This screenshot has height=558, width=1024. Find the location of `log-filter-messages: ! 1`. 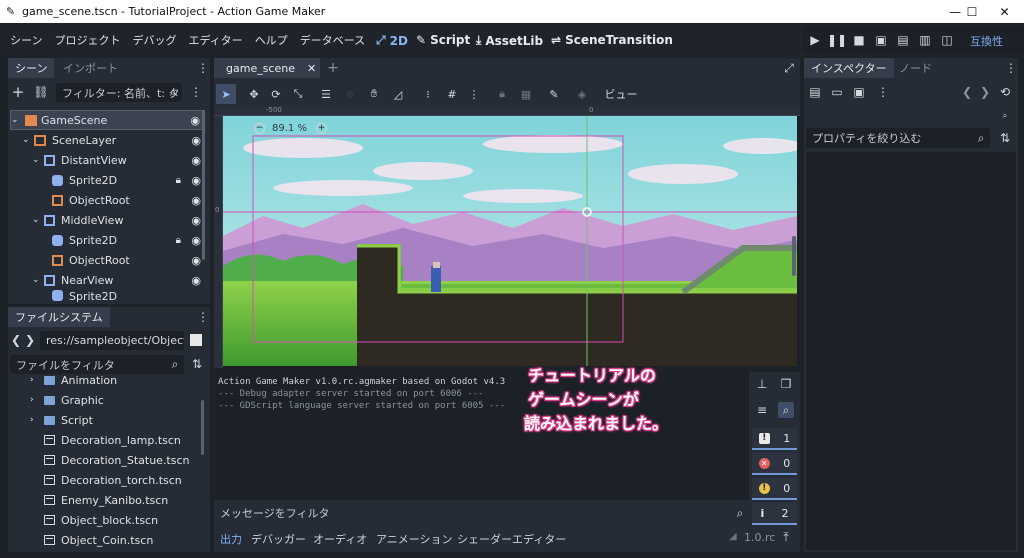

log-filter-messages: ! 1 is located at coordinates (774, 439).